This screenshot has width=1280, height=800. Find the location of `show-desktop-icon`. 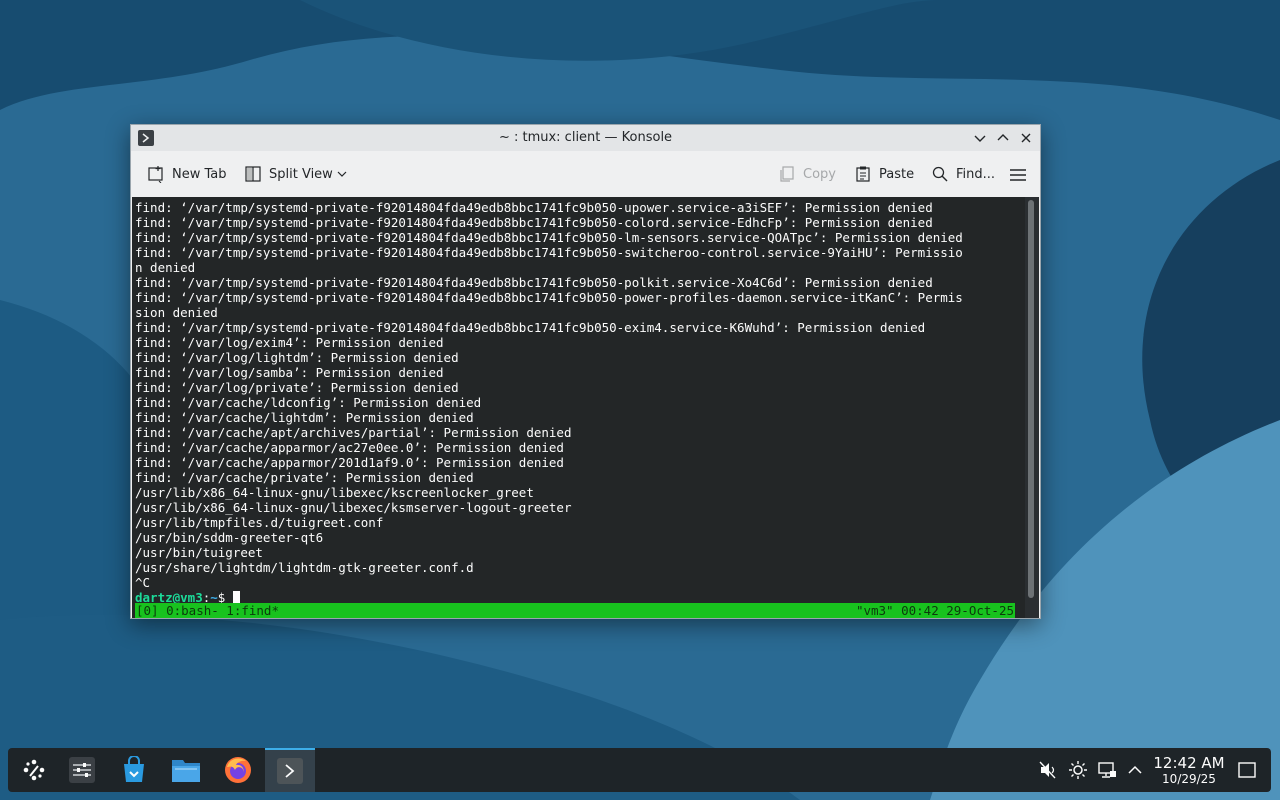

show-desktop-icon is located at coordinates (1247, 770).